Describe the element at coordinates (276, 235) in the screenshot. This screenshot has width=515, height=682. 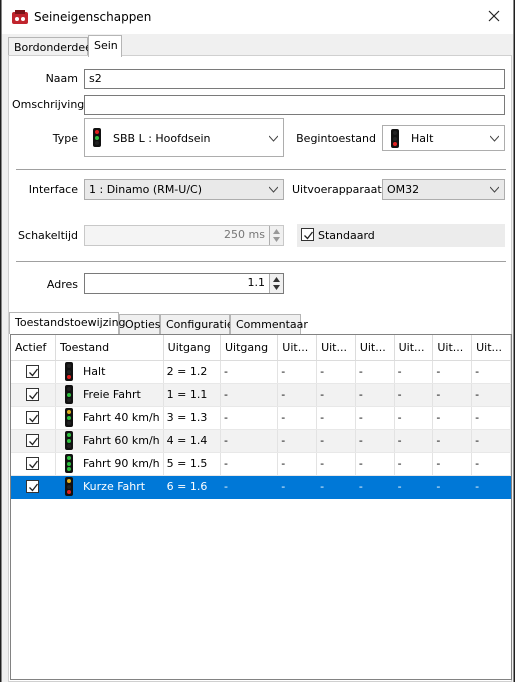
I see `schakeltijd-spinner` at that location.